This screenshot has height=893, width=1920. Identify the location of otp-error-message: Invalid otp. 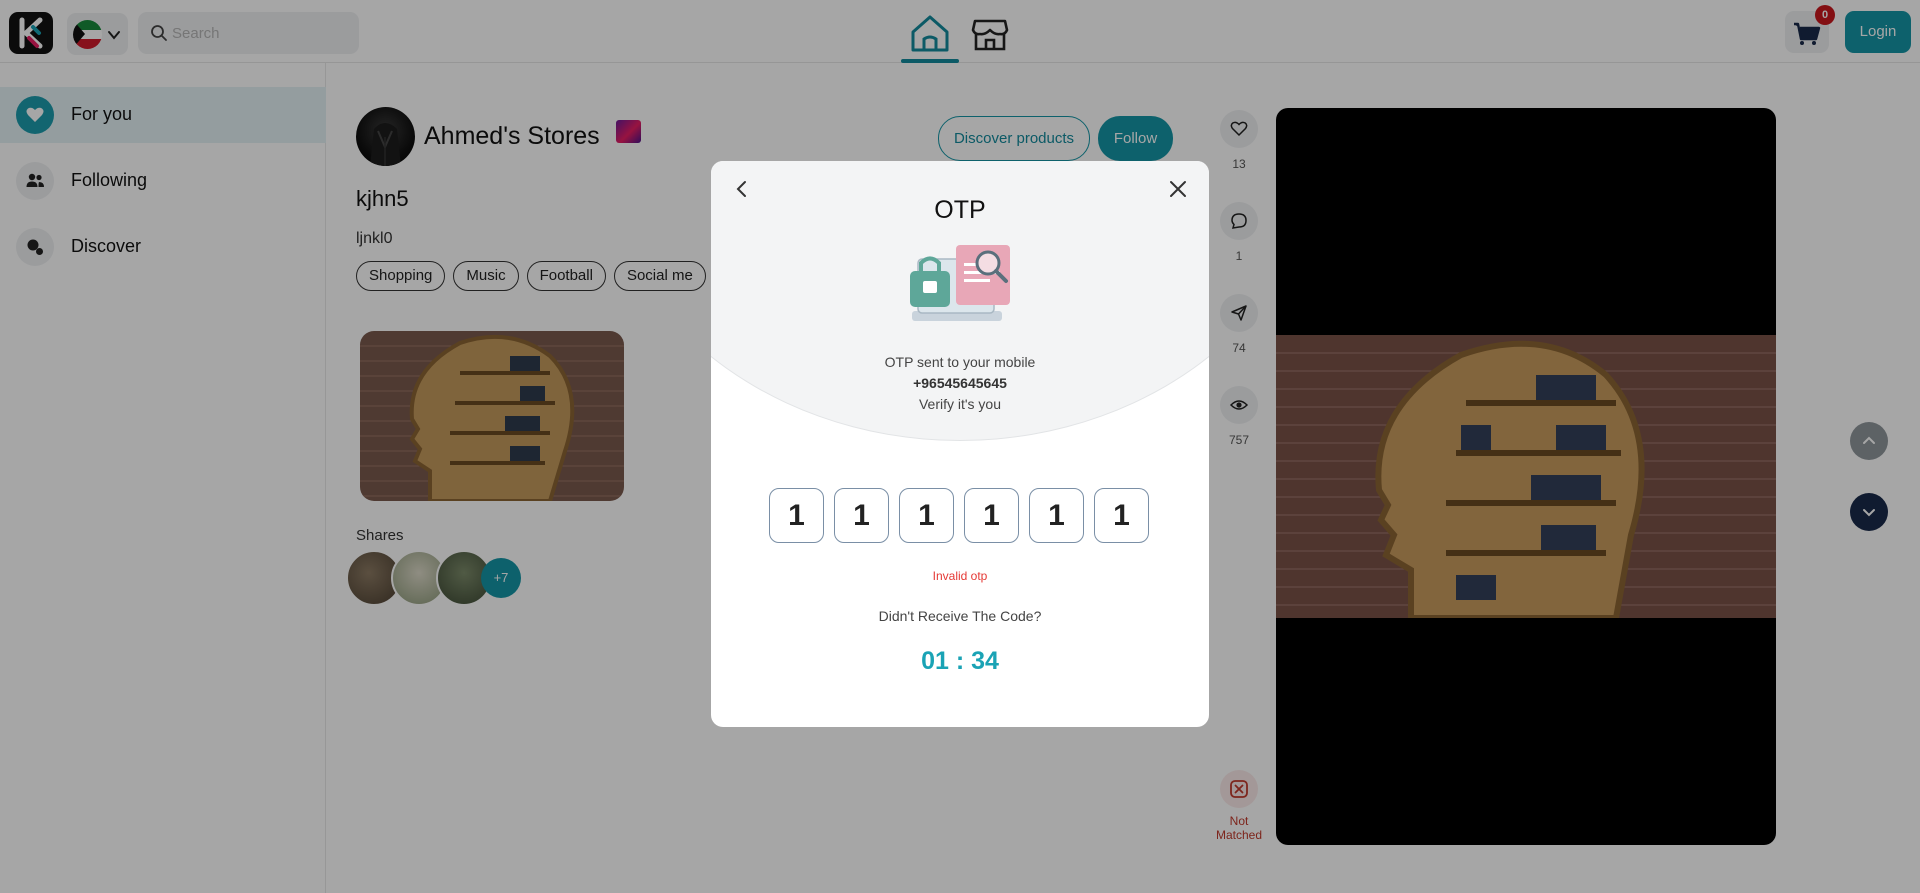
(960, 576).